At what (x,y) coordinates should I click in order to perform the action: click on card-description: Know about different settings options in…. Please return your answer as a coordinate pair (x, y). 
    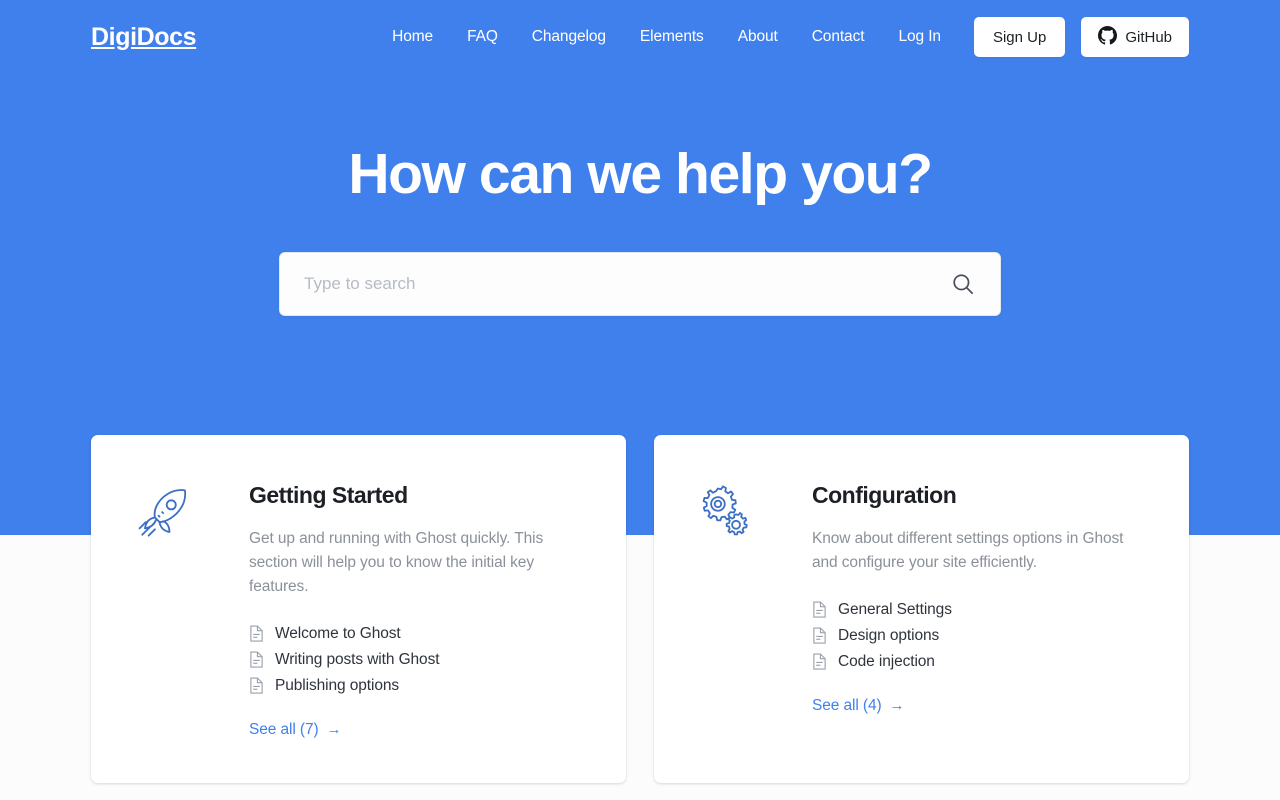
    Looking at the image, I should click on (968, 550).